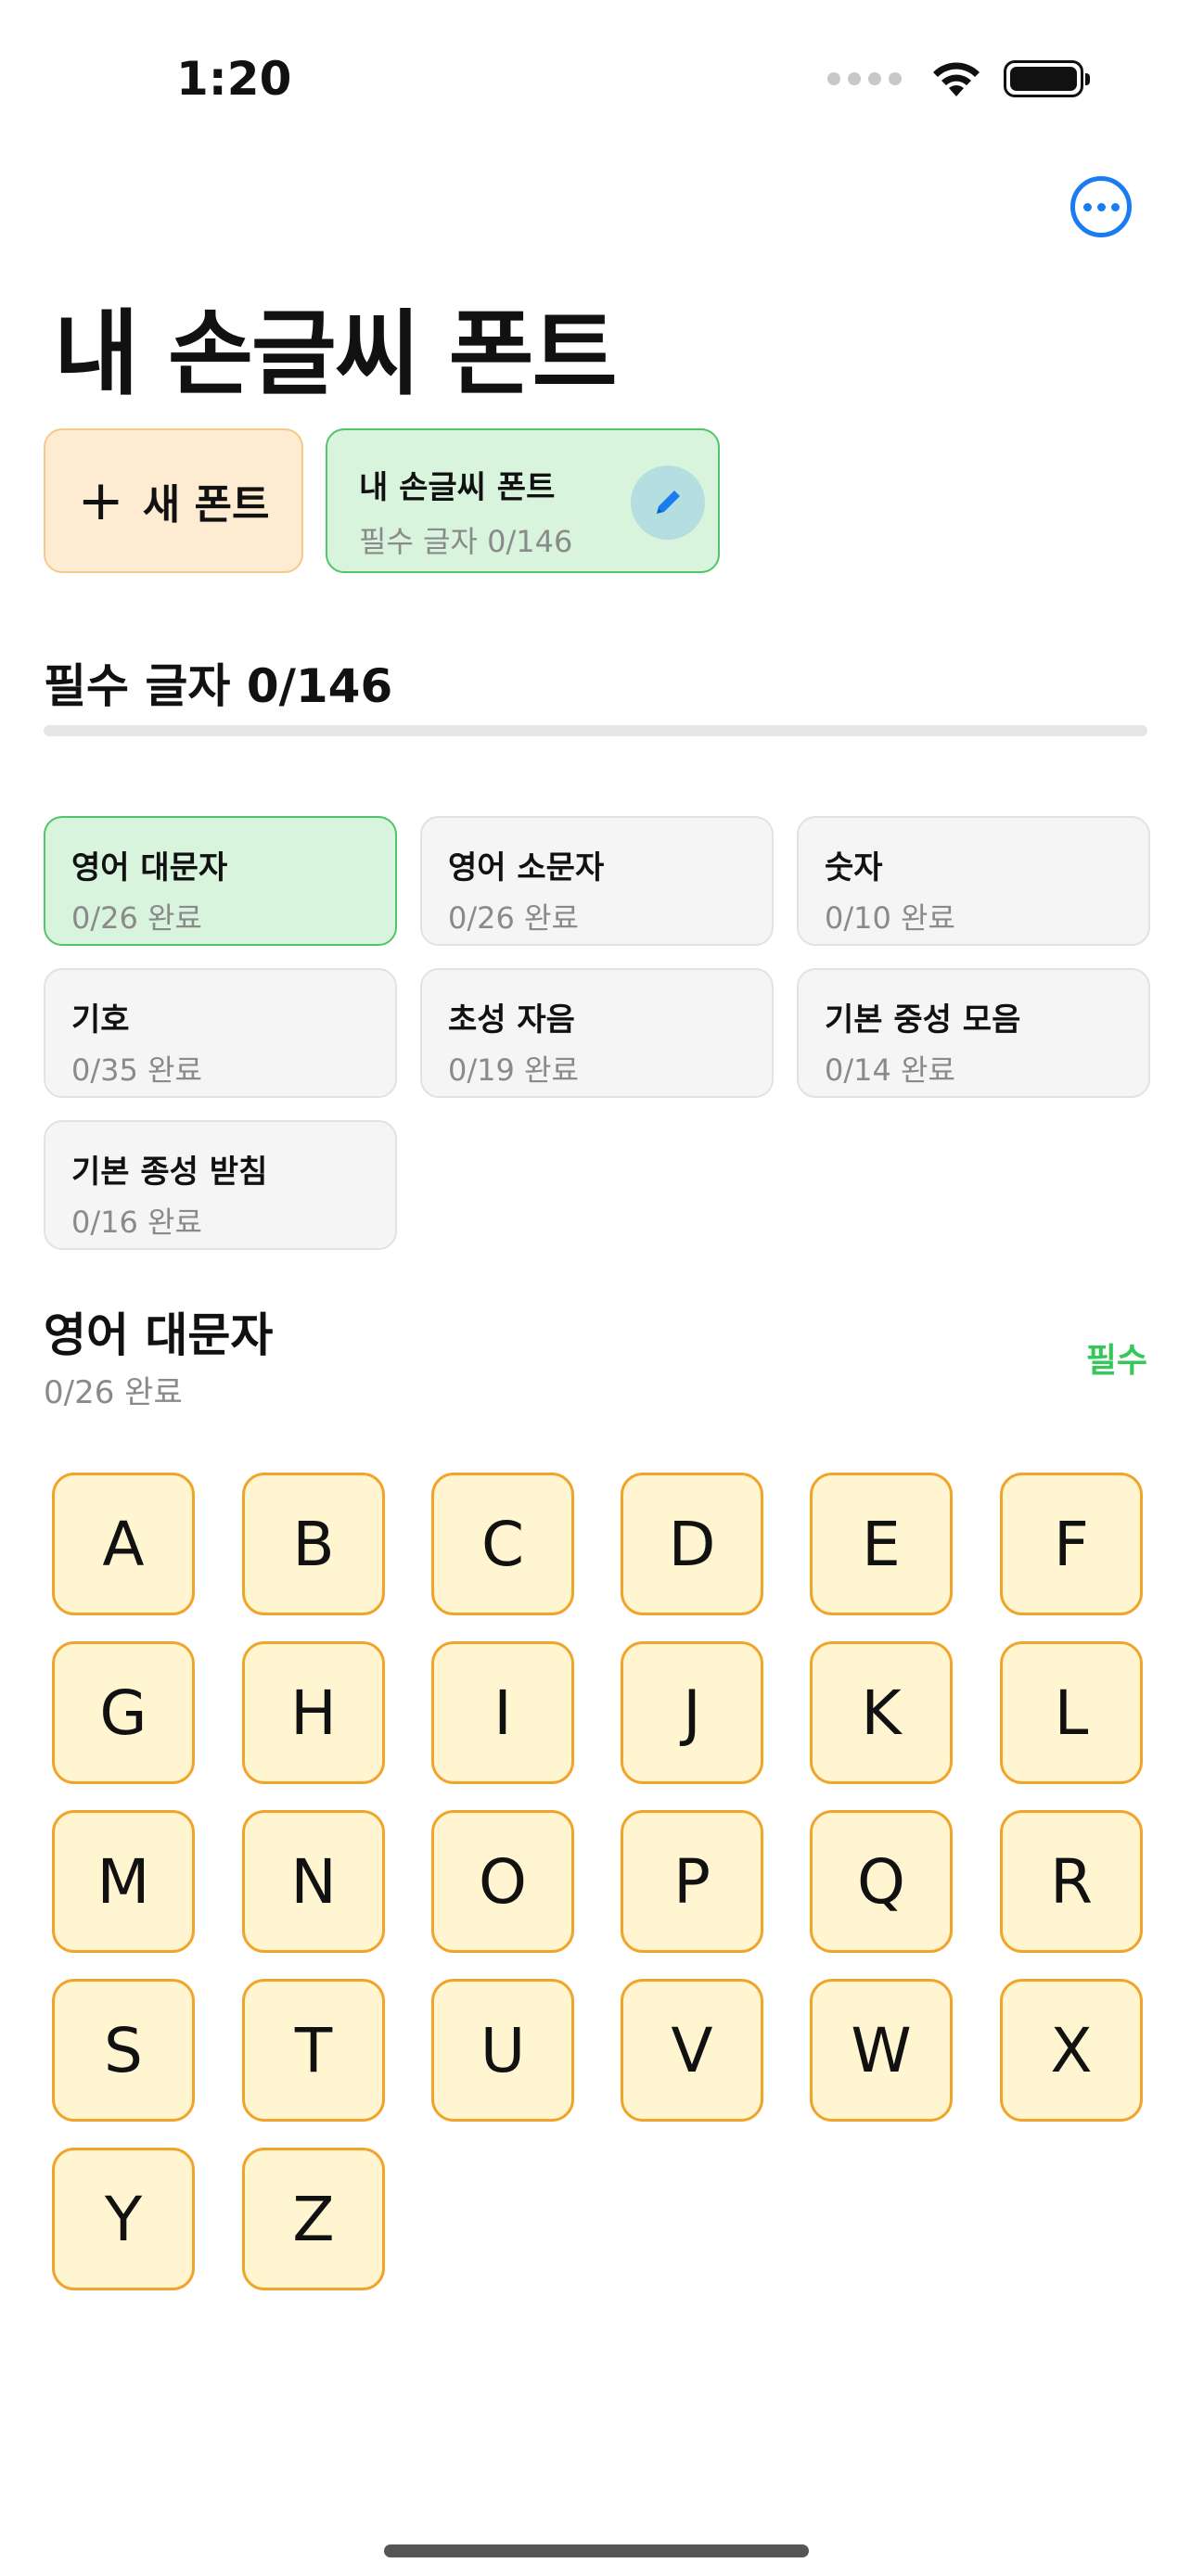 The width and height of the screenshot is (1191, 2576). I want to click on letter-tile: G, so click(123, 1712).